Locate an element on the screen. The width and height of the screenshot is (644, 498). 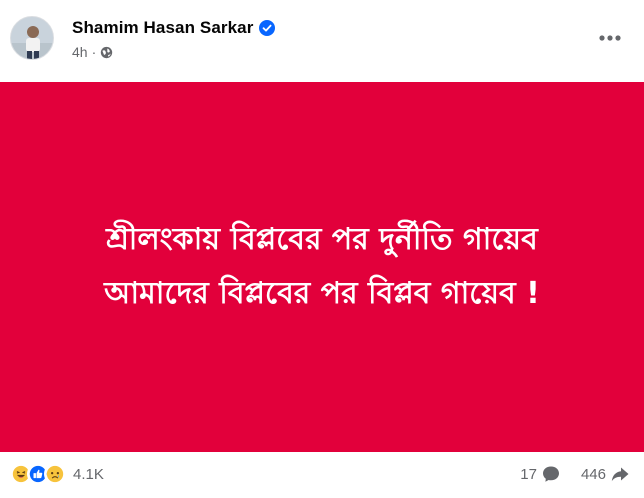
sad-icon is located at coordinates (55, 474).